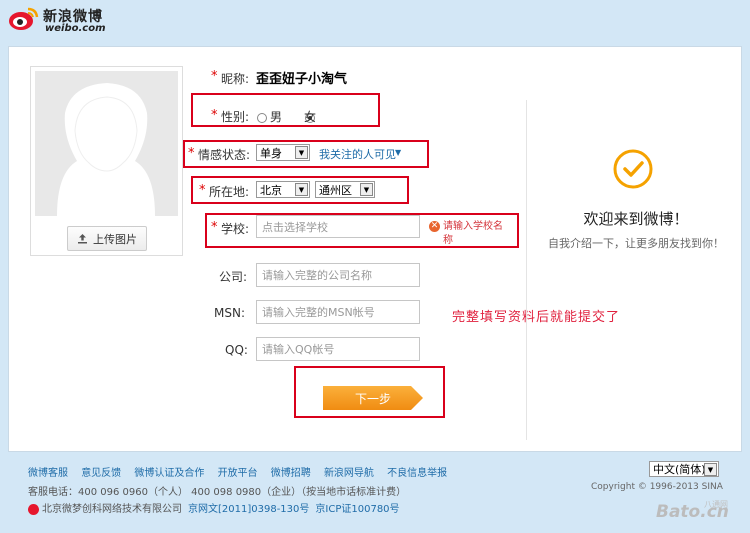 Image resolution: width=750 pixels, height=533 pixels. I want to click on relationship-value: 单身, so click(271, 153).